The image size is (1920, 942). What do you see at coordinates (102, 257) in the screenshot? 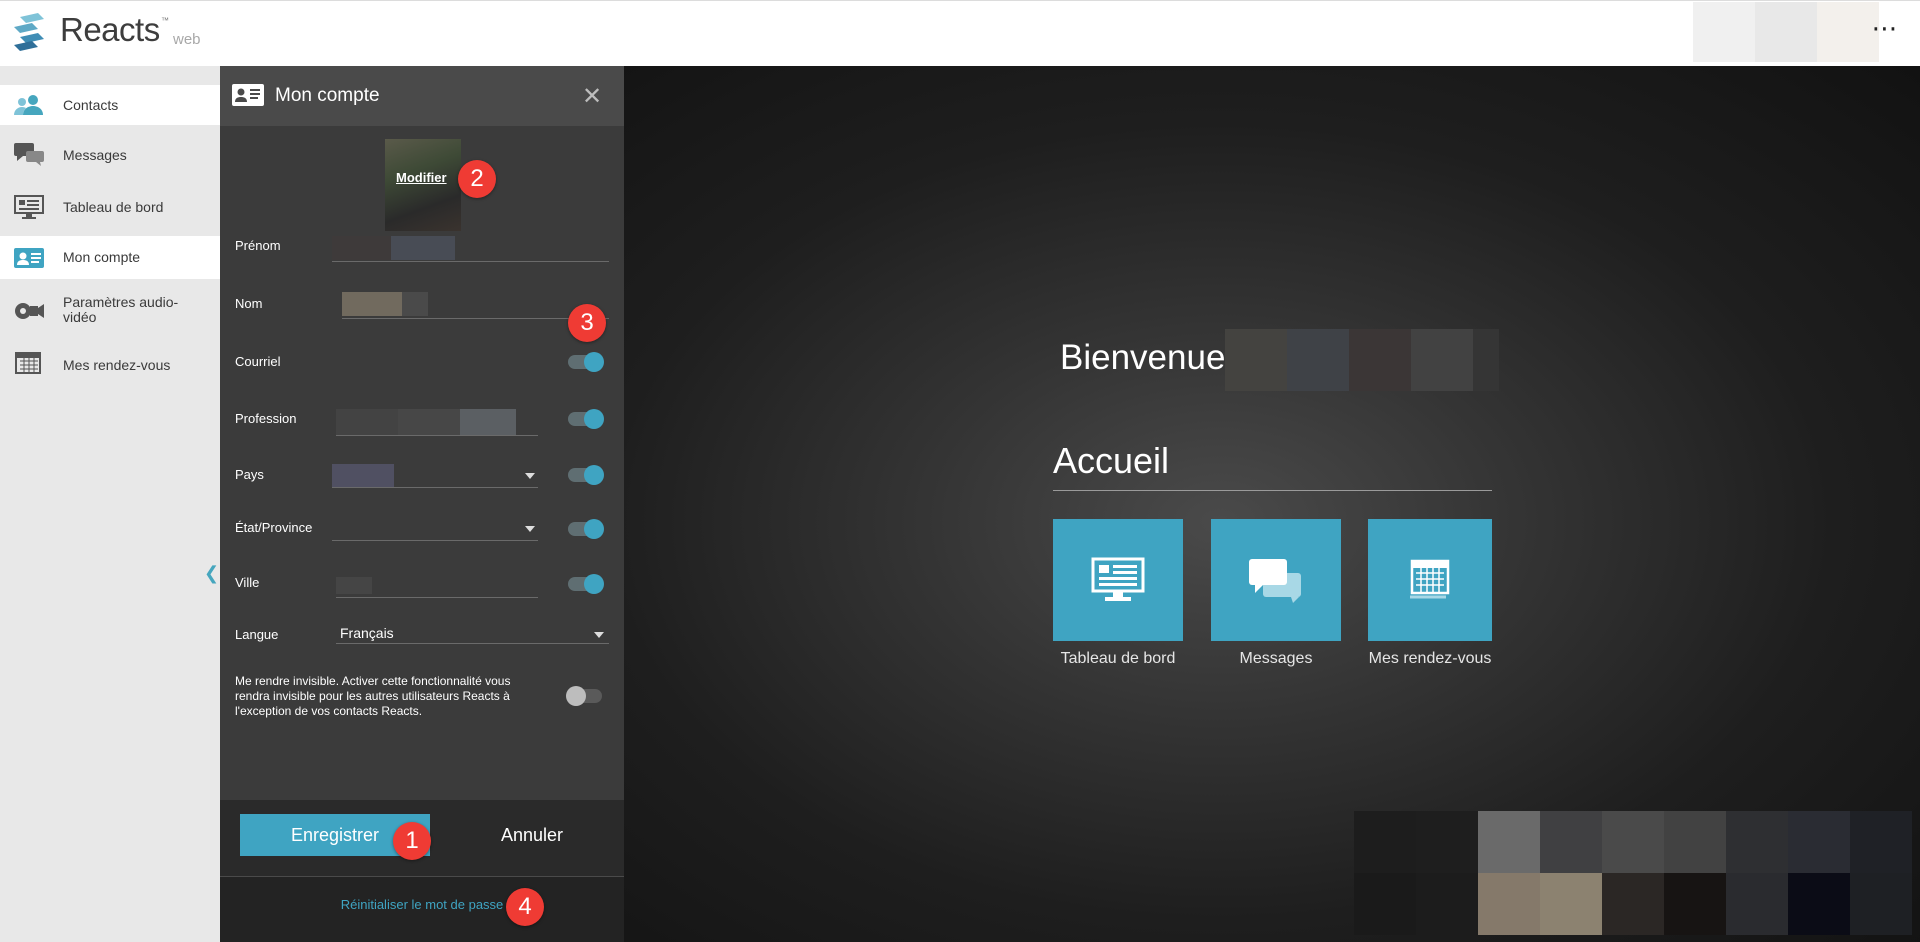
I see `sidebar-item-label: Mon compte` at bounding box center [102, 257].